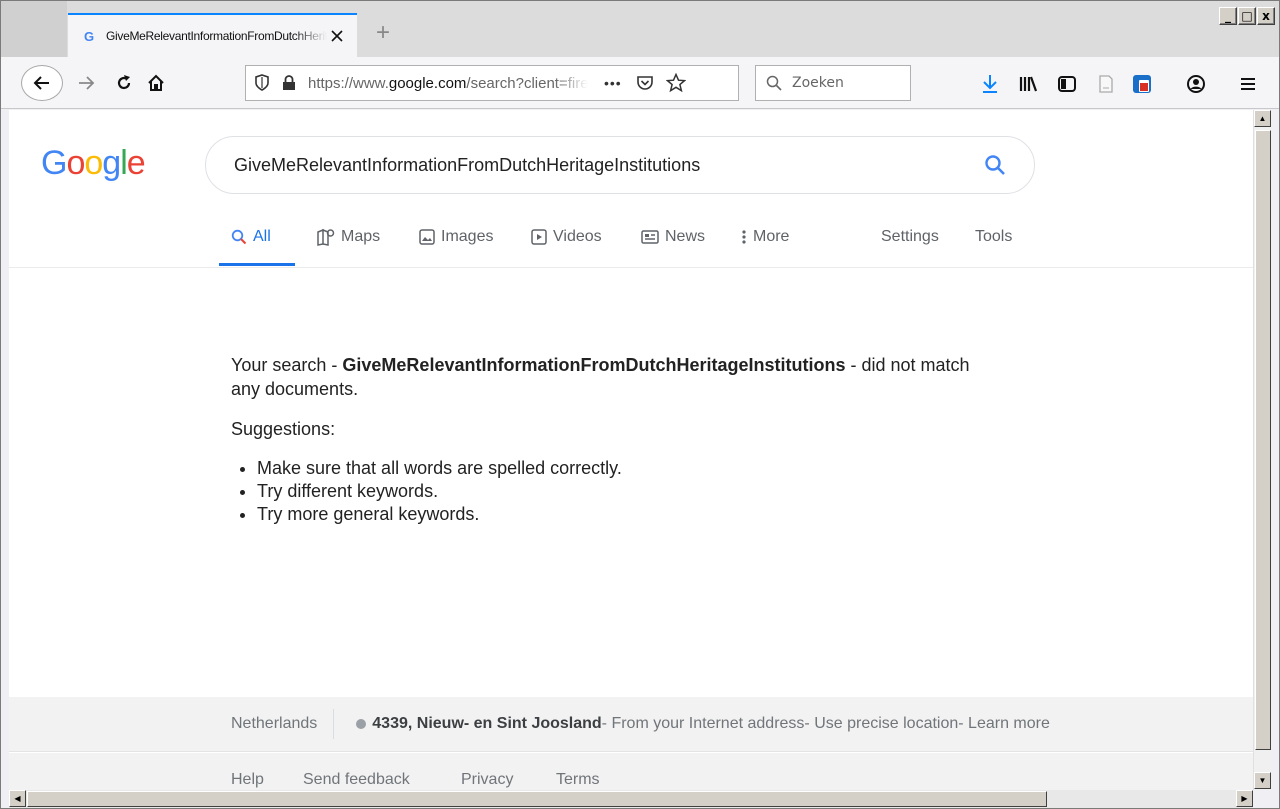 Image resolution: width=1280 pixels, height=809 pixels. Describe the element at coordinates (289, 83) in the screenshot. I see `lock-icon` at that location.